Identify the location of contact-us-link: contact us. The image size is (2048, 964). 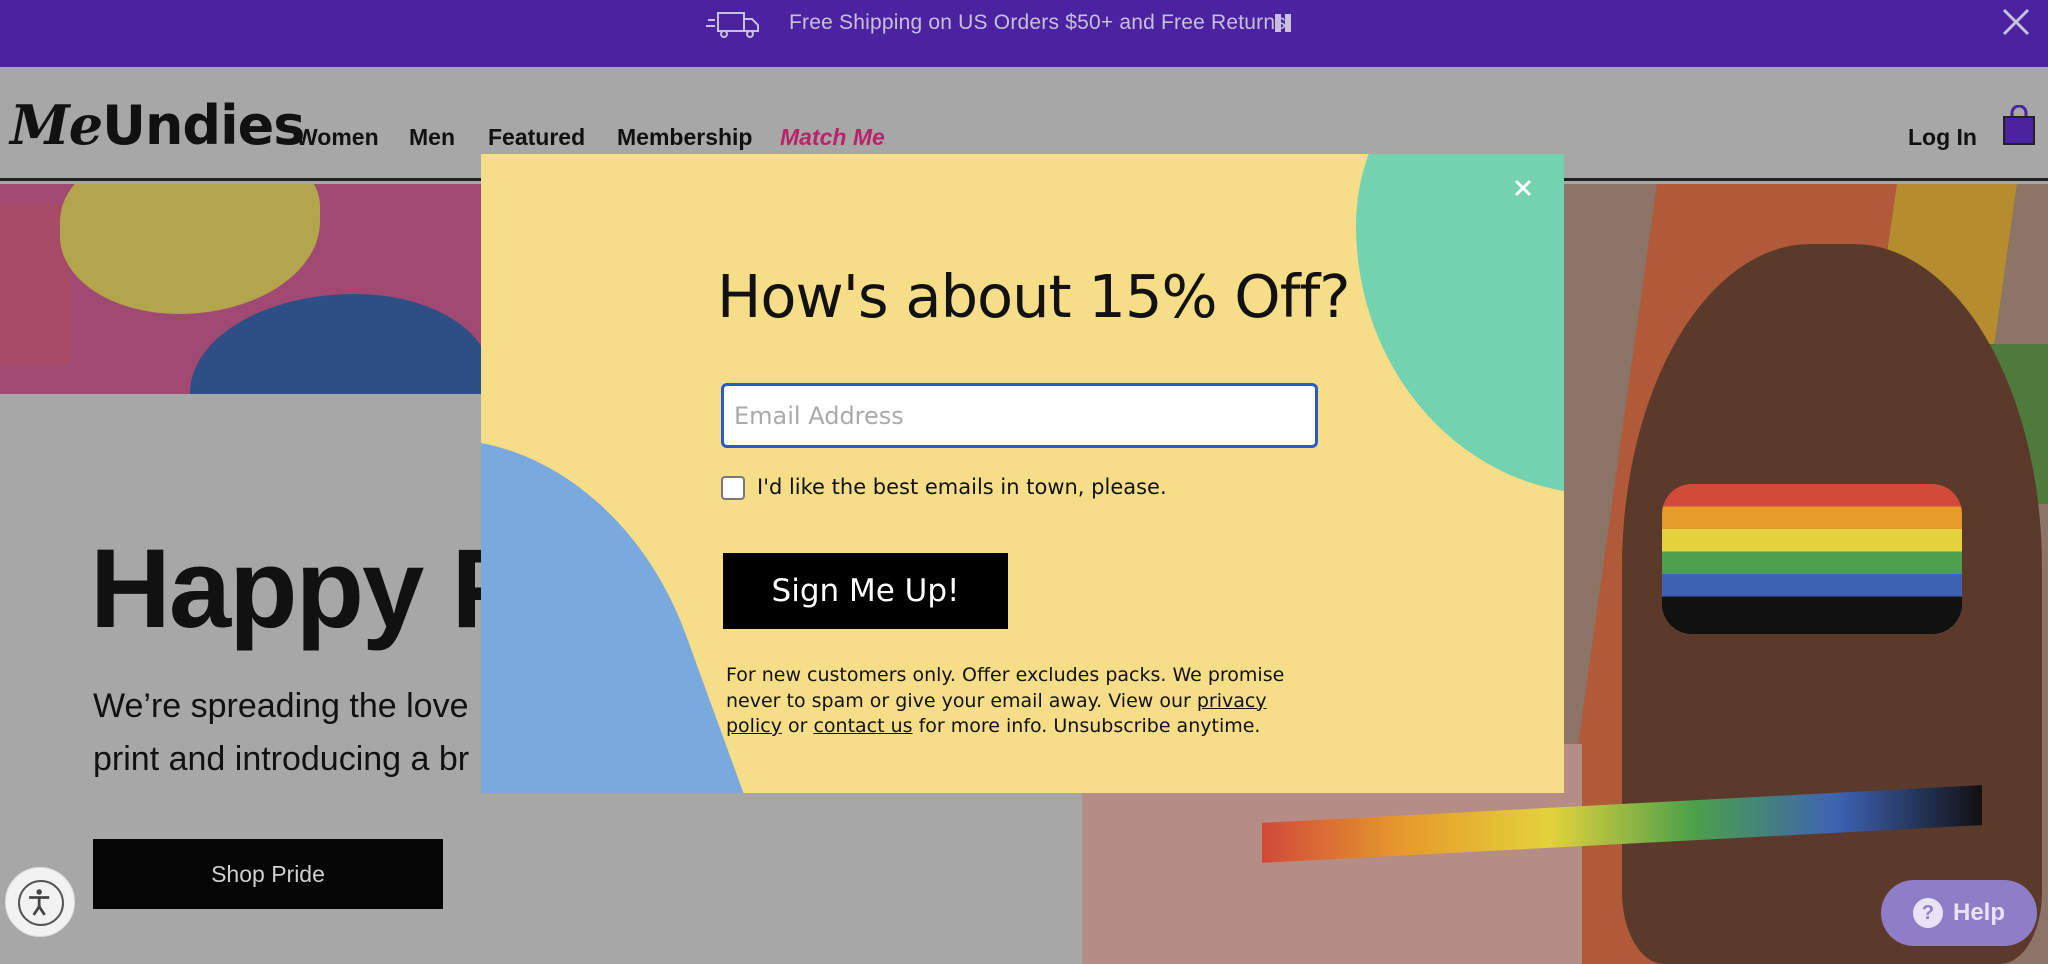
(862, 726).